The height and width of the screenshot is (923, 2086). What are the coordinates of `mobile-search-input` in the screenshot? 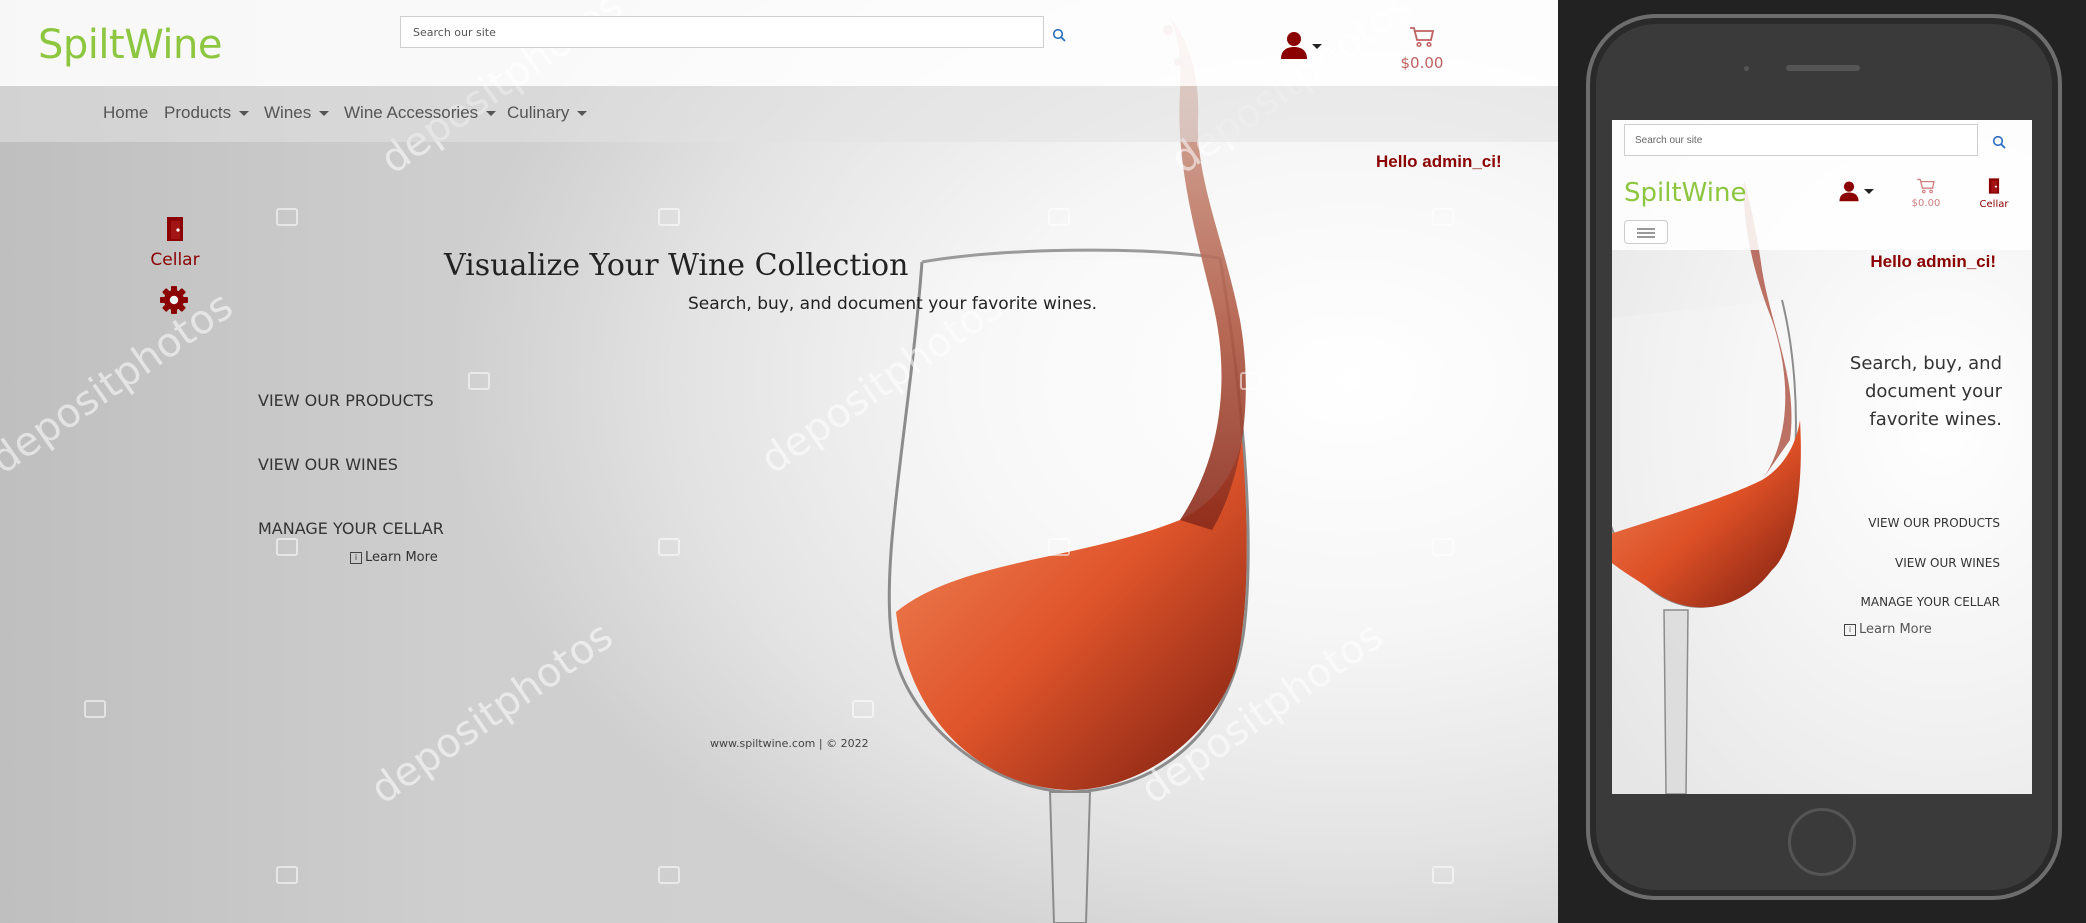 It's located at (1801, 140).